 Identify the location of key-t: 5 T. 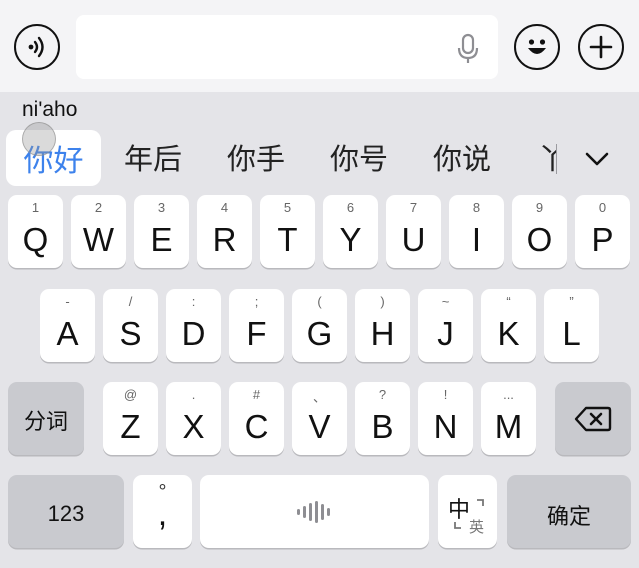
(287, 231).